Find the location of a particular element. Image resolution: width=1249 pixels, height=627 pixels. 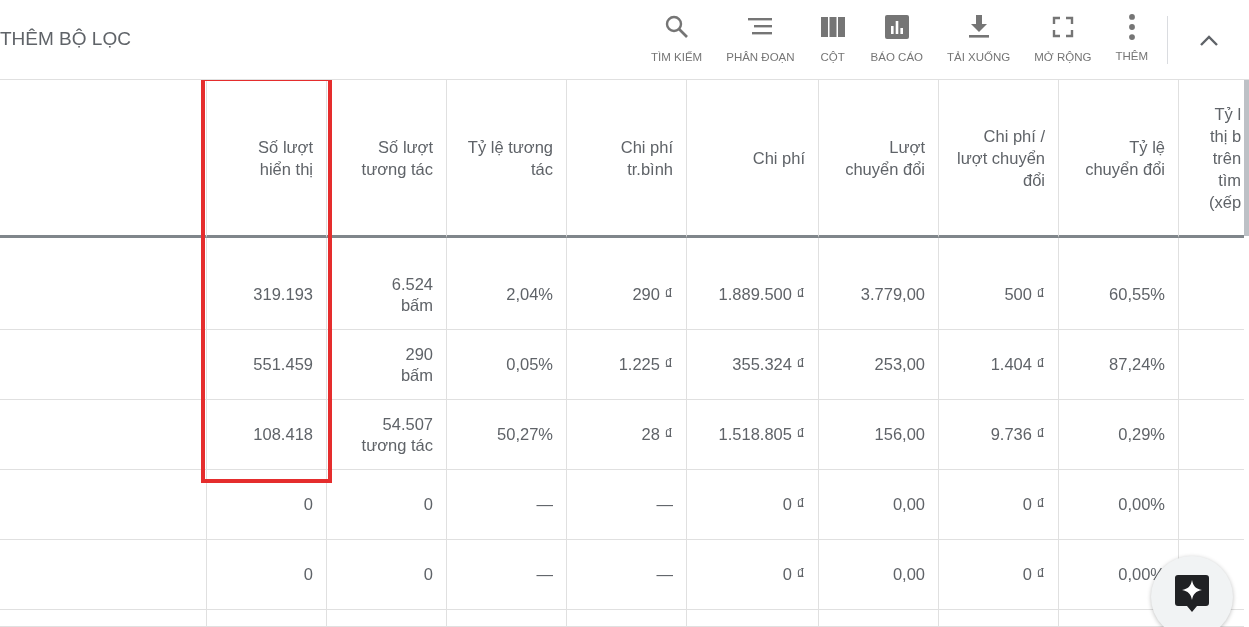

more-icon is located at coordinates (1131, 26).